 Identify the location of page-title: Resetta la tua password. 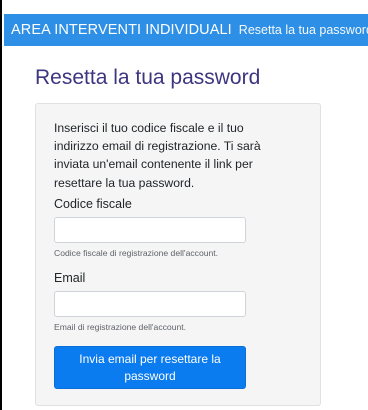
(148, 77).